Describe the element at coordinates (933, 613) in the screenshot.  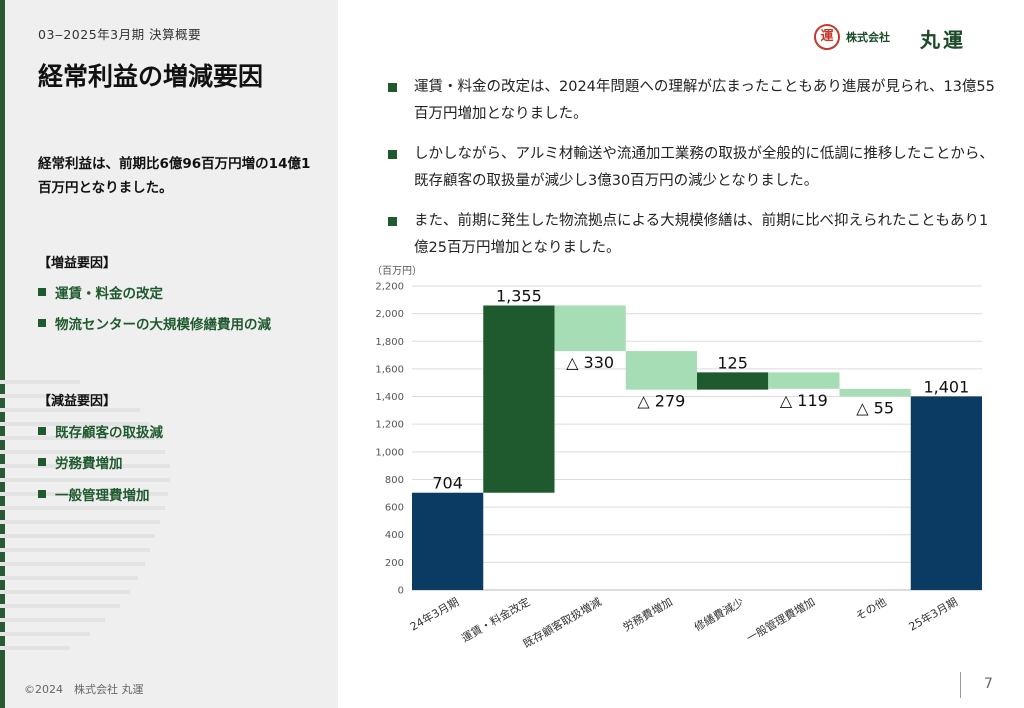
I see `x-tick-label: 25年3月期` at that location.